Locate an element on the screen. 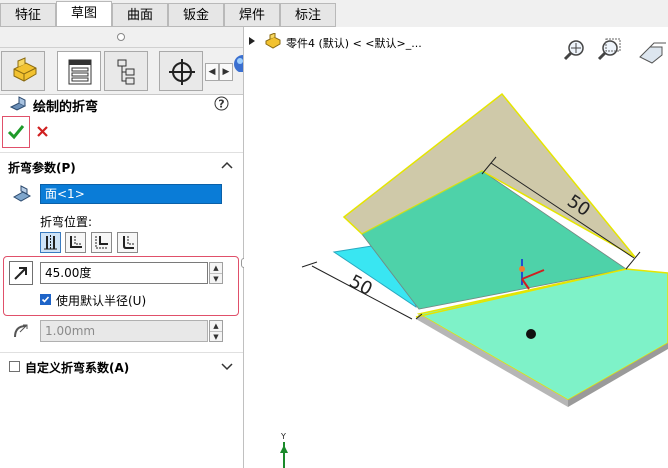 Image resolution: width=668 pixels, height=468 pixels. sketched-bend-icon is located at coordinates (18, 103).